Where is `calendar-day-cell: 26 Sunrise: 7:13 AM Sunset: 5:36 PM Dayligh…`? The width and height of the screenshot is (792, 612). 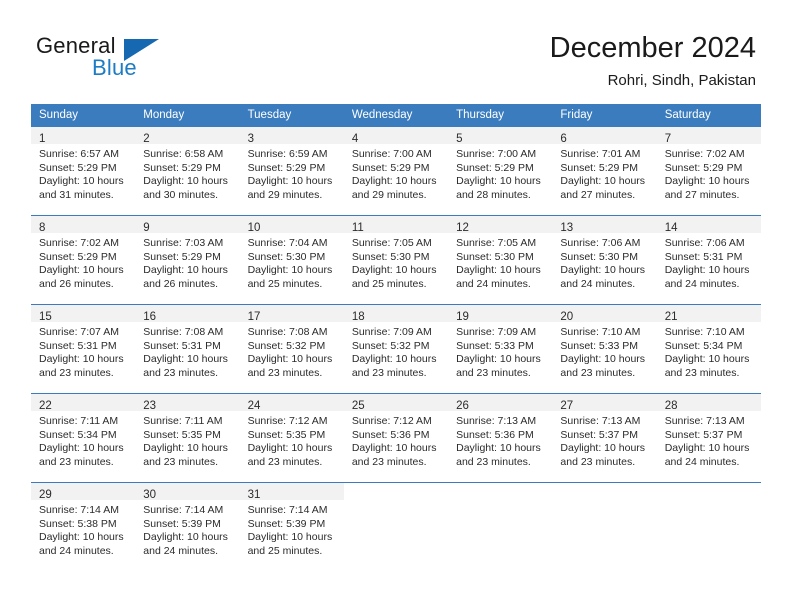
calendar-day-cell: 26 Sunrise: 7:13 AM Sunset: 5:36 PM Dayligh… is located at coordinates (500, 437).